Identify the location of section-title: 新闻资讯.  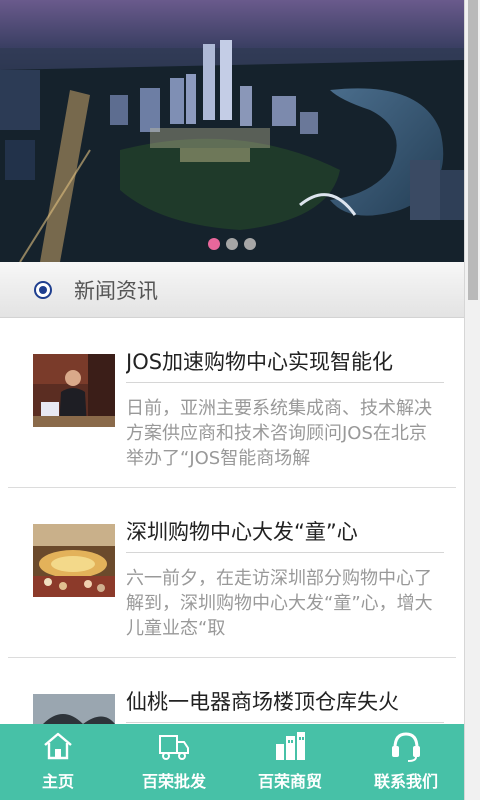
(116, 290).